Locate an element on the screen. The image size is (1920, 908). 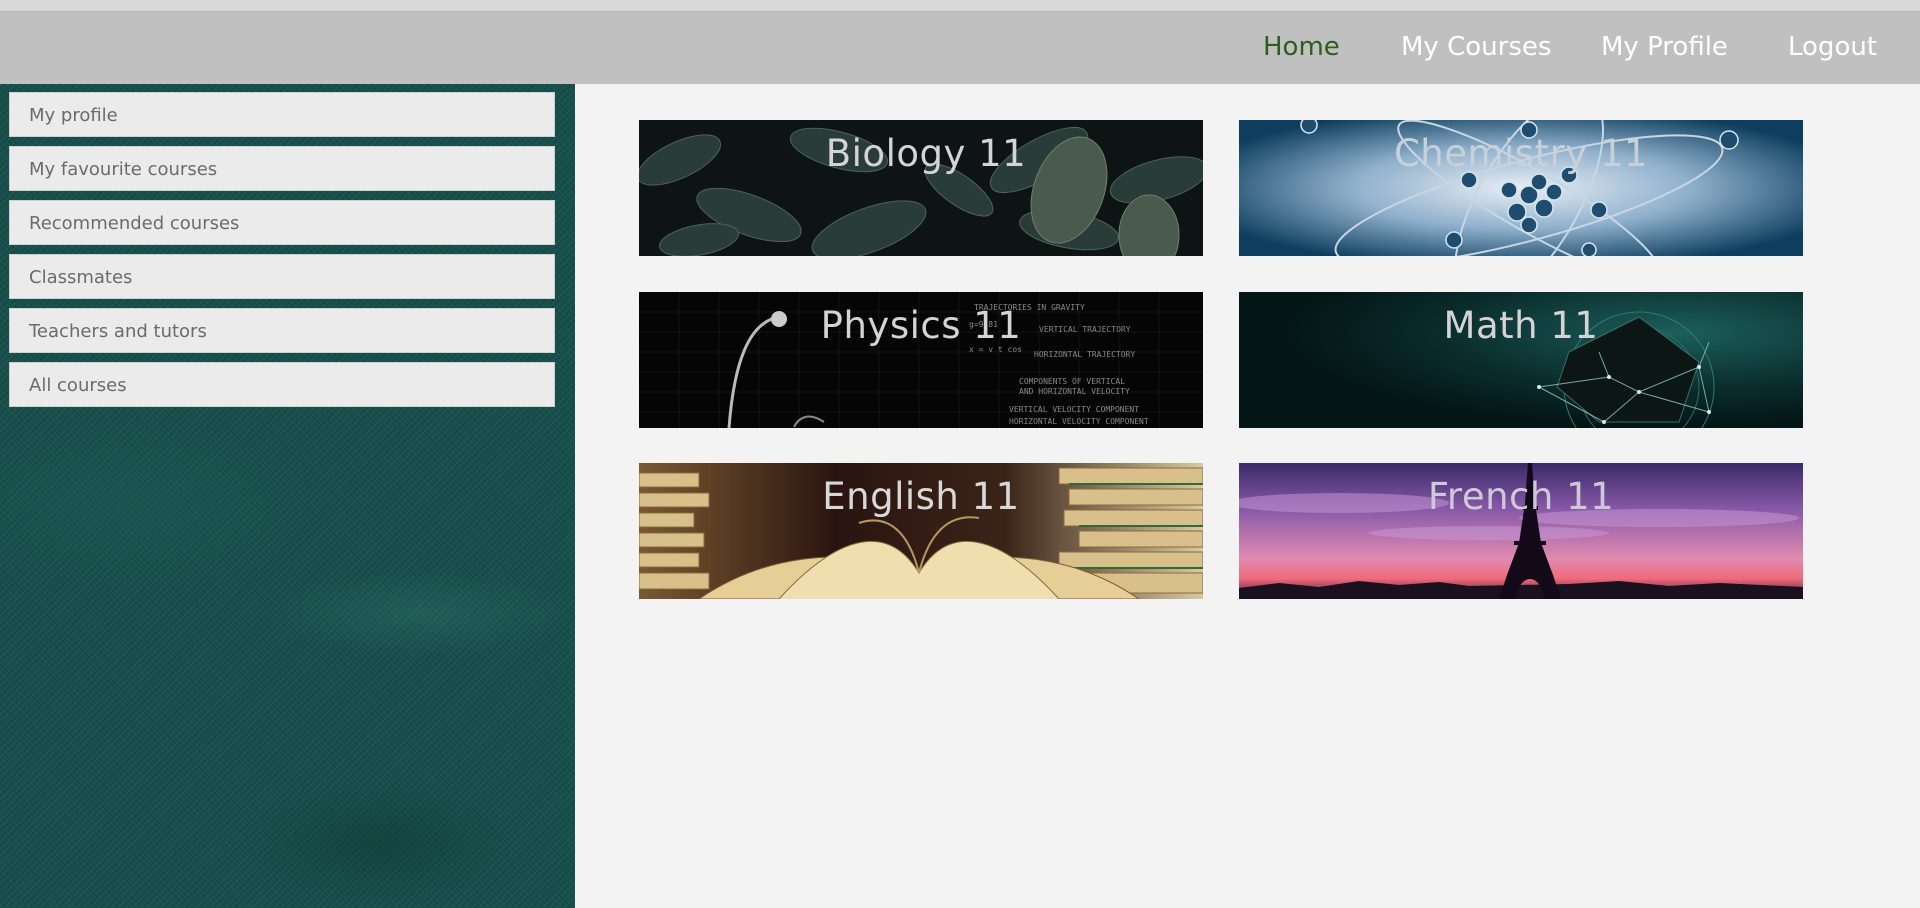
sidebar-item-recommended-courses: Recommended courses is located at coordinates (282, 222).